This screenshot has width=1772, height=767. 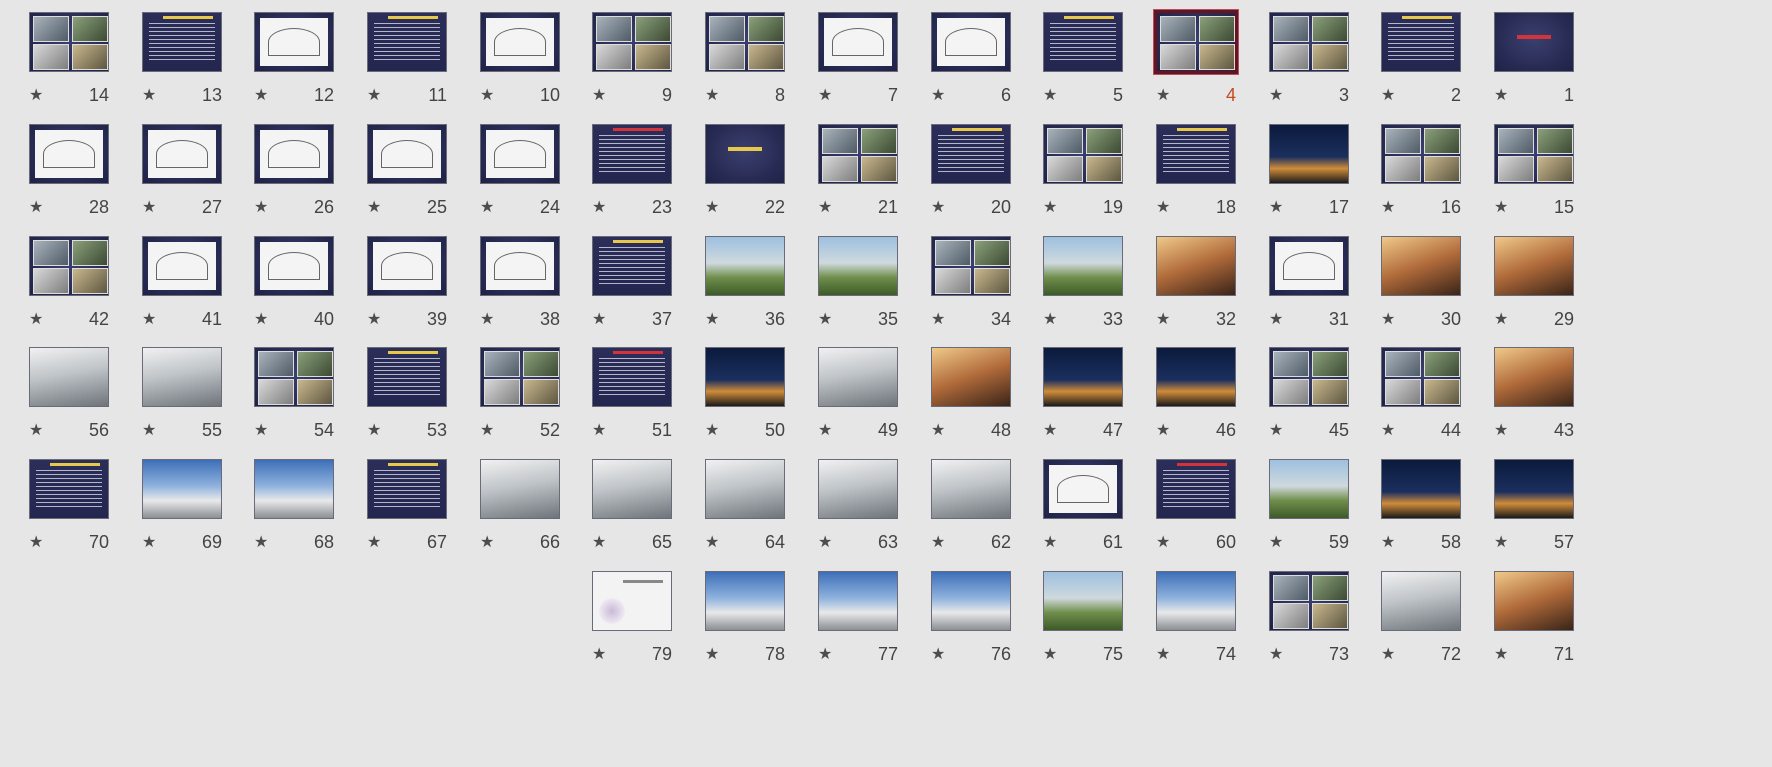 I want to click on slide-3: ★ 3, so click(x=1328, y=64).